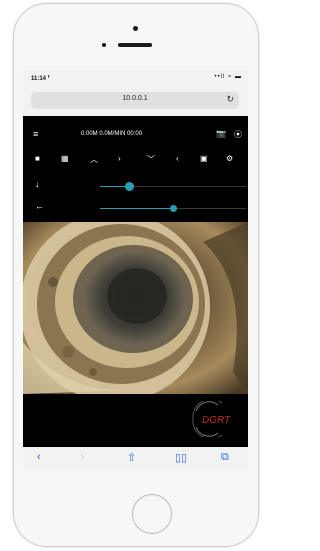  I want to click on menu-icon: ≡, so click(35, 134).